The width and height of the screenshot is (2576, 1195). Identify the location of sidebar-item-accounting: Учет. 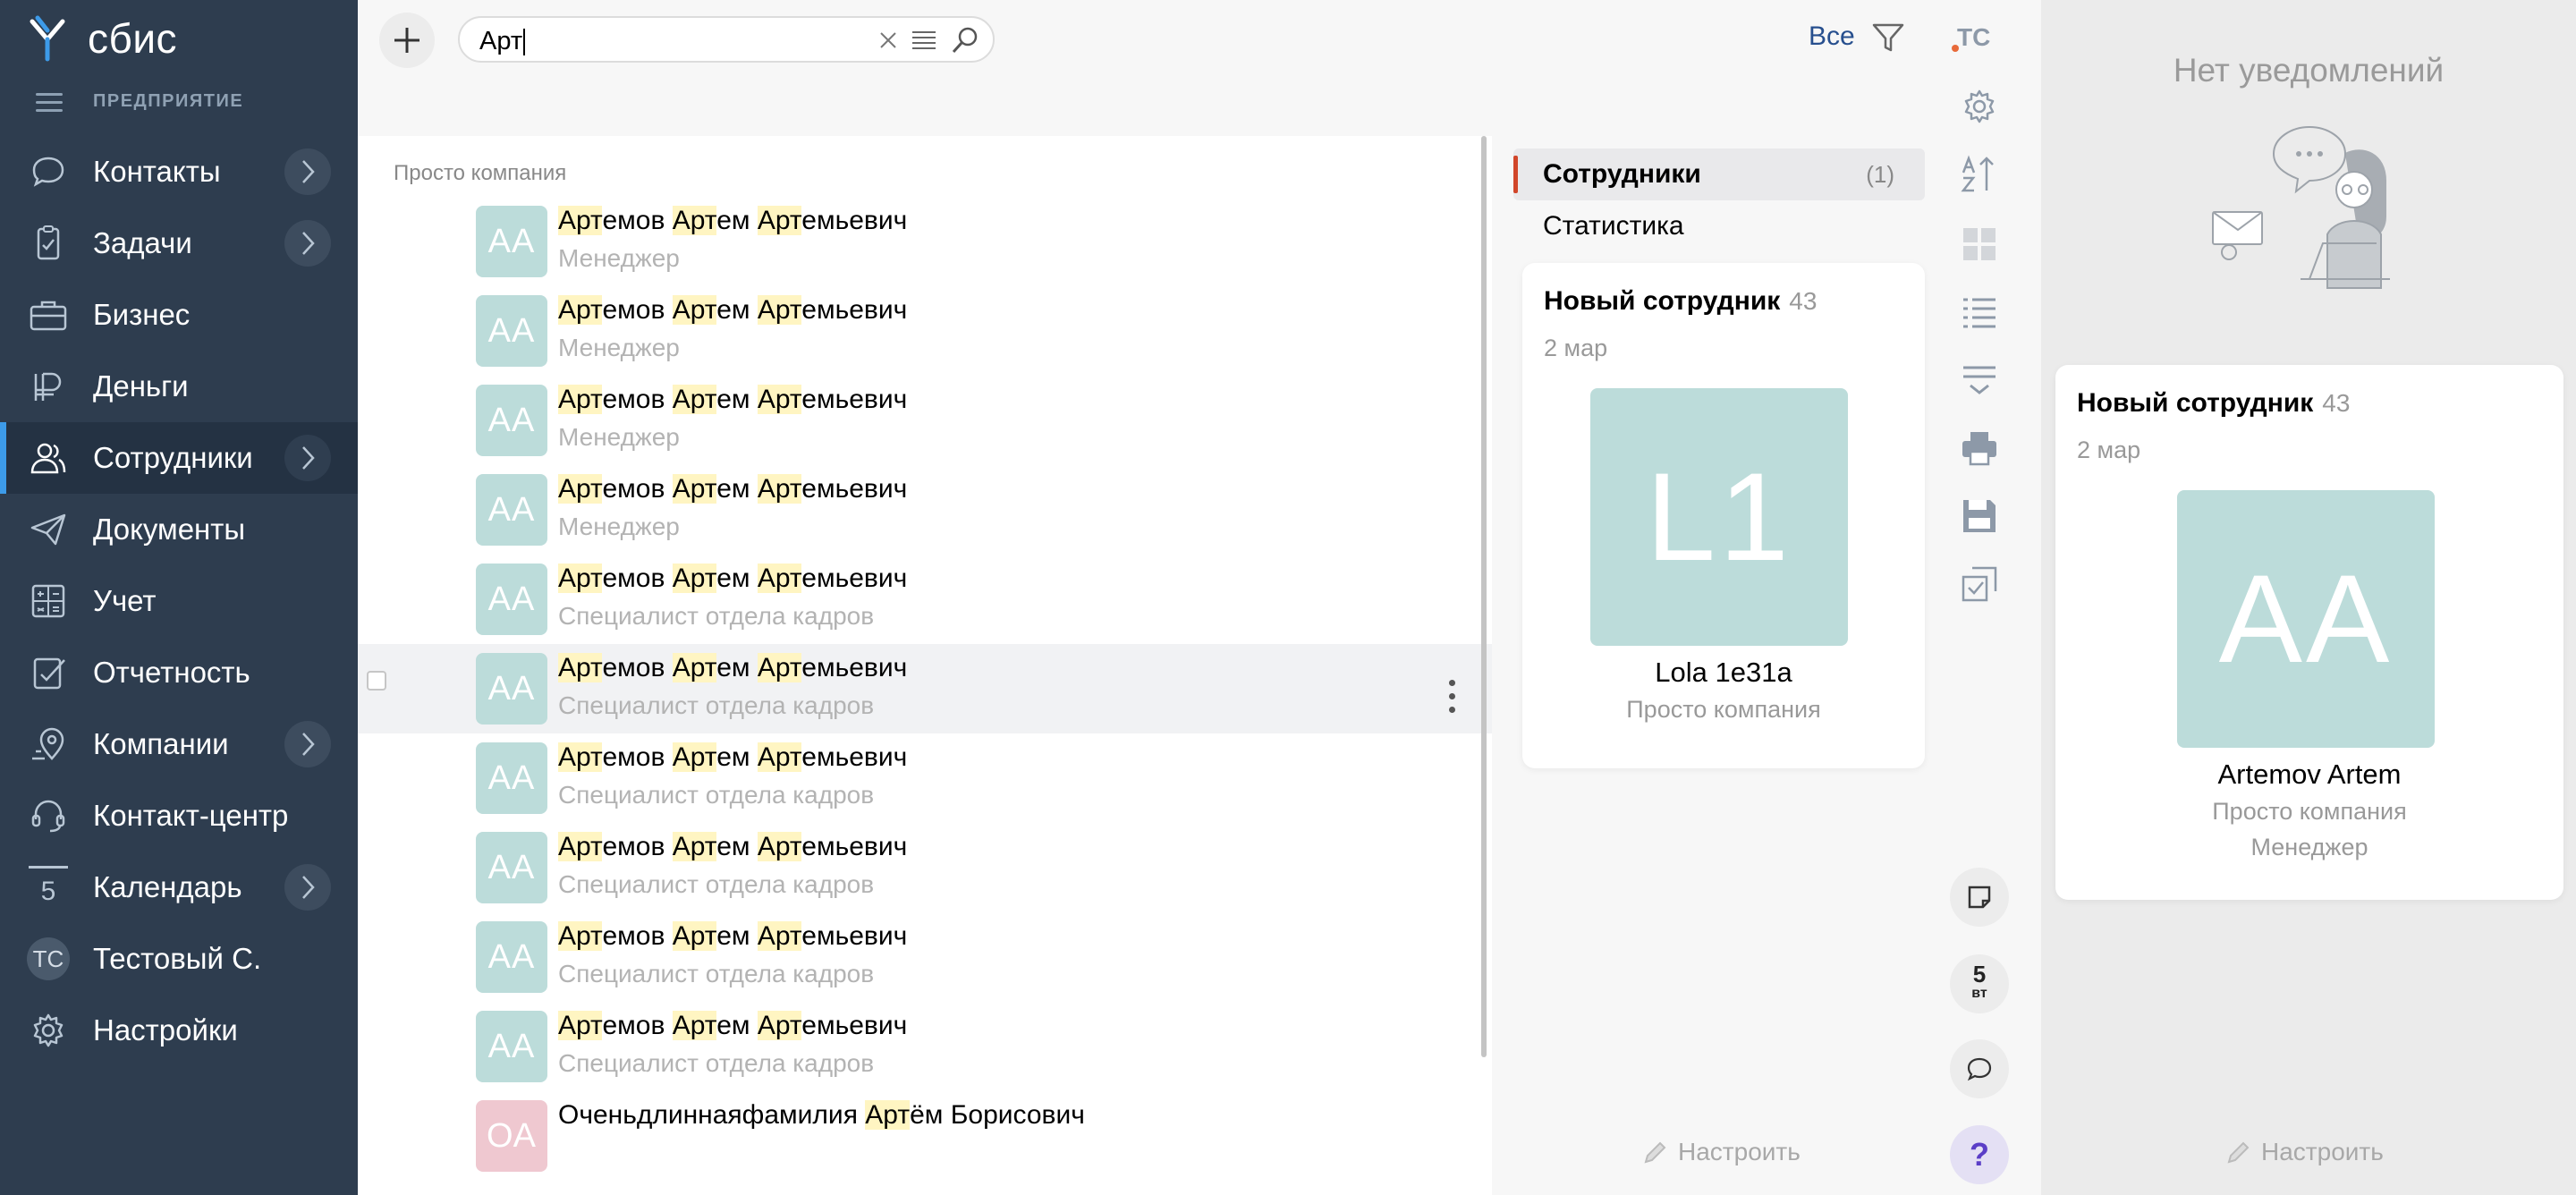
(179, 601).